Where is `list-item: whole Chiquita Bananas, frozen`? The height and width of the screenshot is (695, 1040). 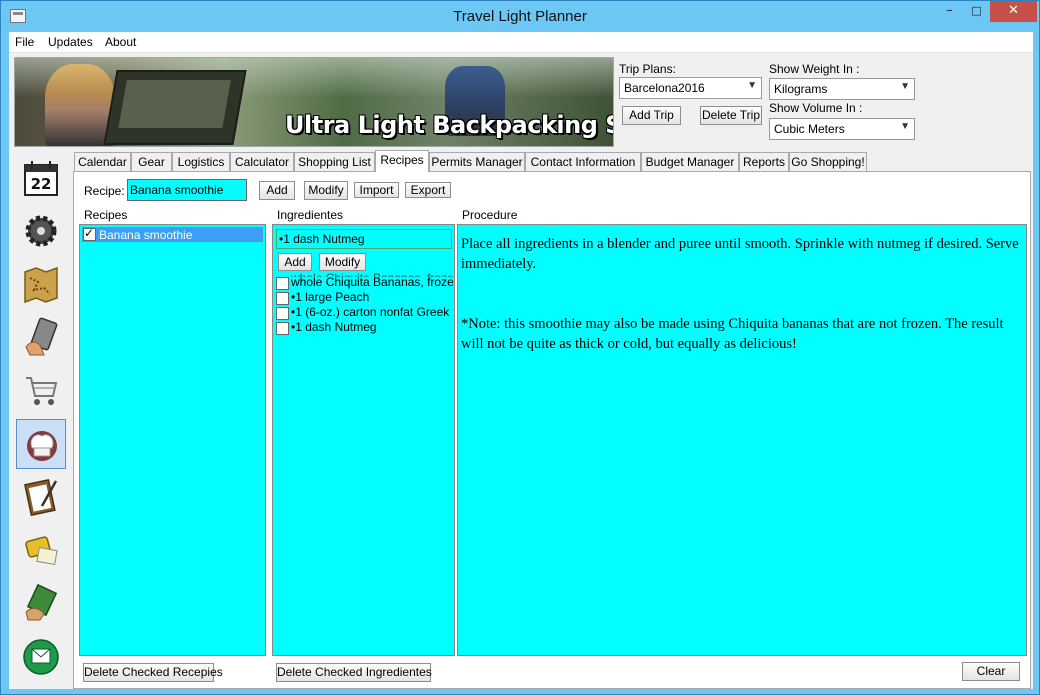 list-item: whole Chiquita Bananas, frozen is located at coordinates (372, 283).